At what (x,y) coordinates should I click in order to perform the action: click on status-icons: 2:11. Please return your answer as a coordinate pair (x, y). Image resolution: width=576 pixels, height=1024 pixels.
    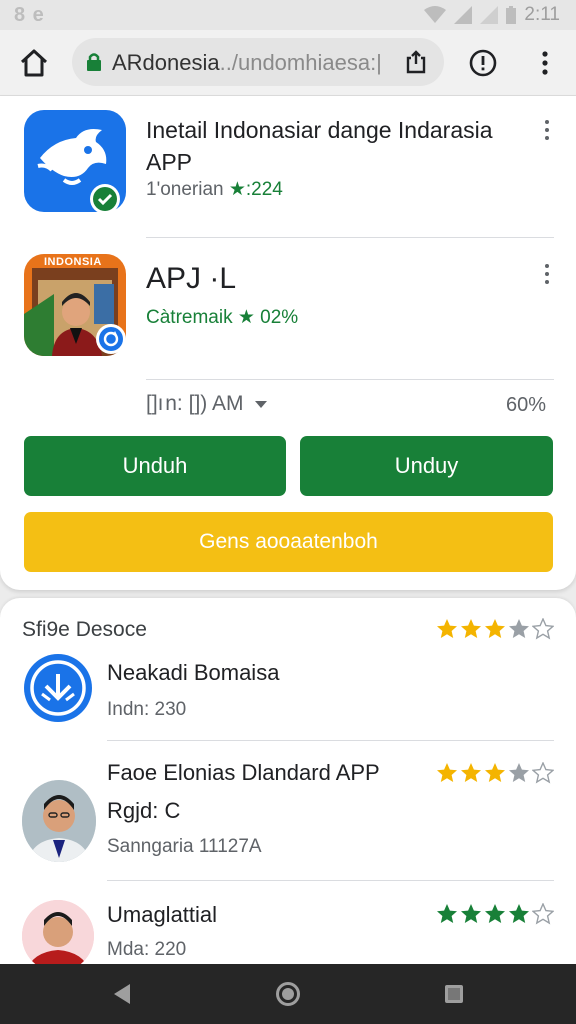
    Looking at the image, I should click on (492, 15).